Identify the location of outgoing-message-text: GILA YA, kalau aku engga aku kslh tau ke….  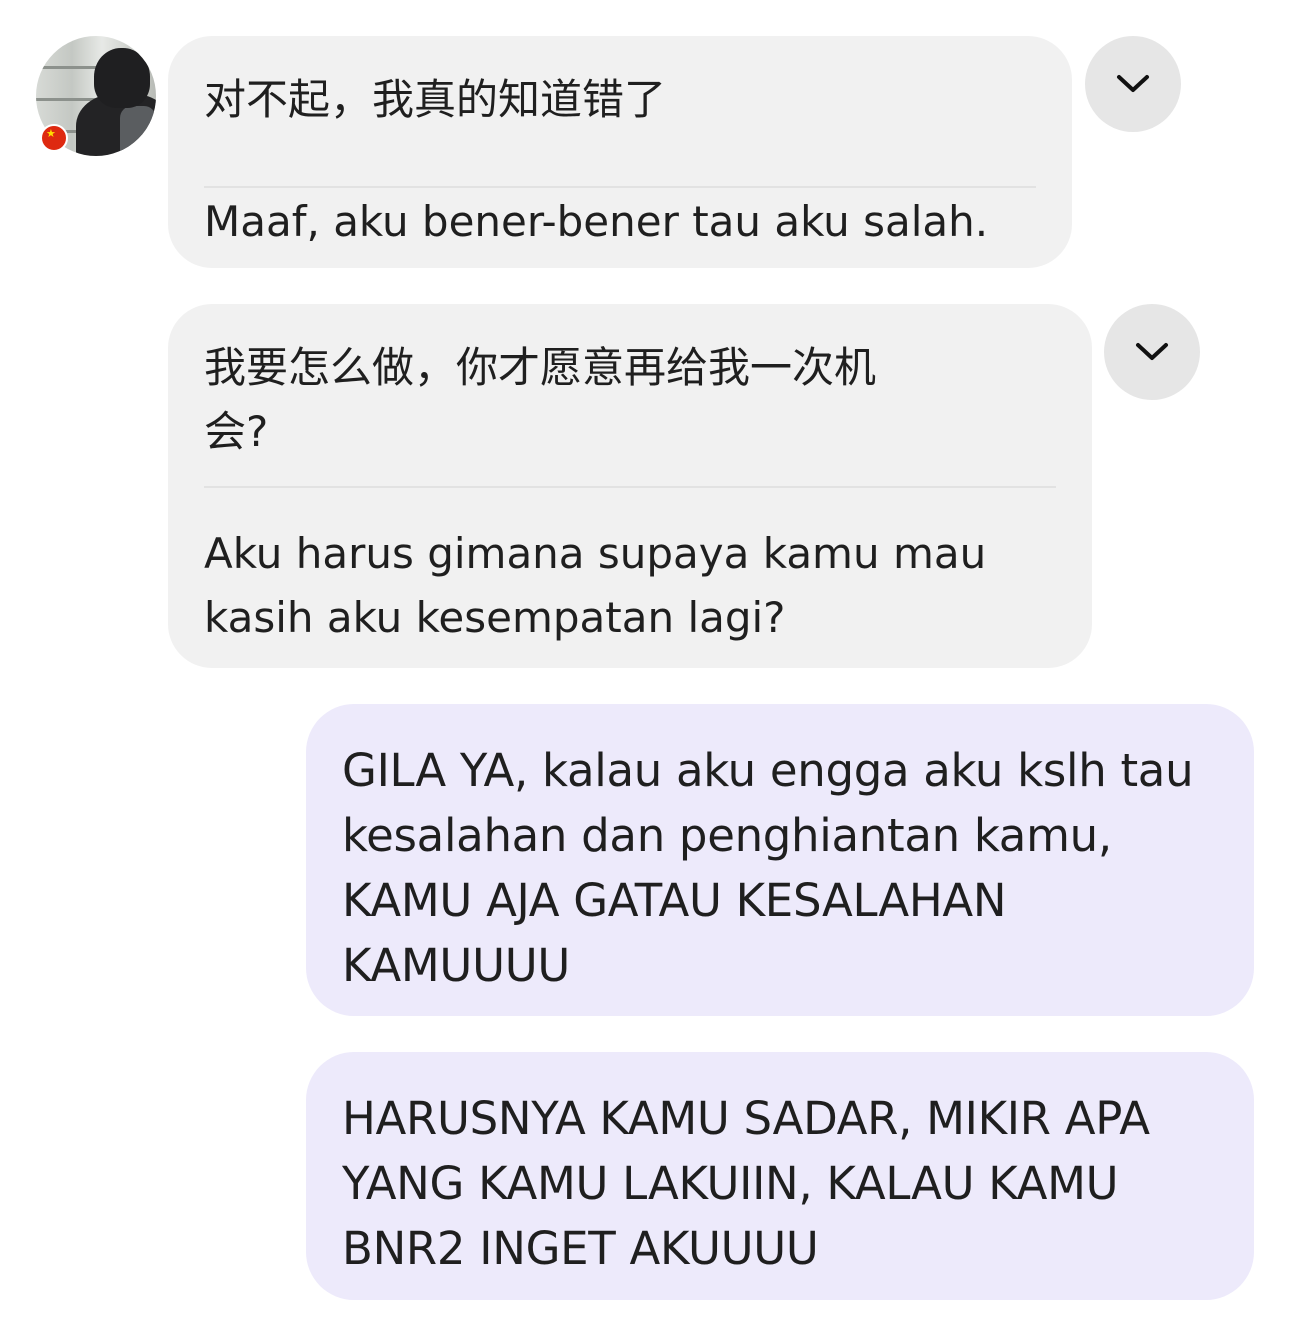
(768, 868).